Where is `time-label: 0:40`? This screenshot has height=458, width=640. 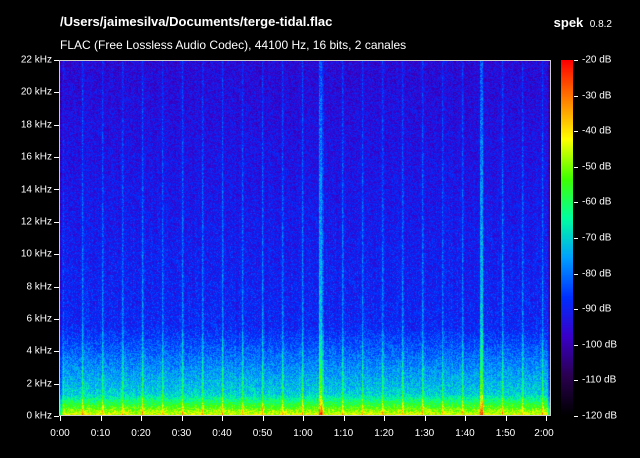
time-label: 0:40 is located at coordinates (222, 433).